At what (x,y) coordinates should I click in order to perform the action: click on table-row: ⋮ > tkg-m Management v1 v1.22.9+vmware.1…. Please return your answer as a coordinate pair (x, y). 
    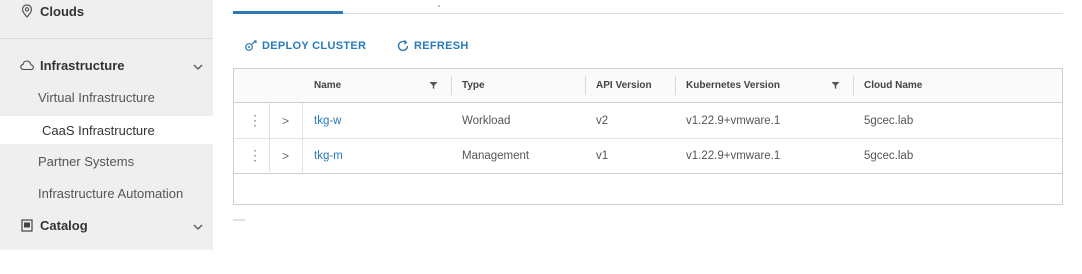
    Looking at the image, I should click on (648, 156).